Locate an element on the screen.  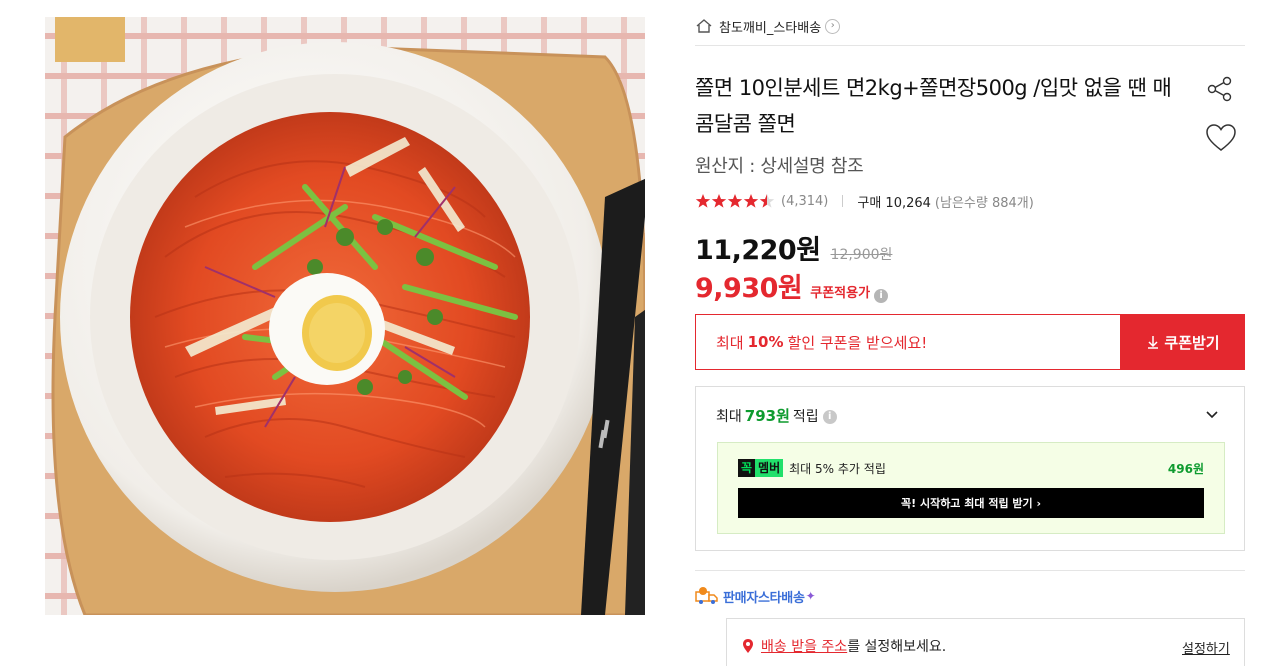
chevron-right-icon: › is located at coordinates (833, 26).